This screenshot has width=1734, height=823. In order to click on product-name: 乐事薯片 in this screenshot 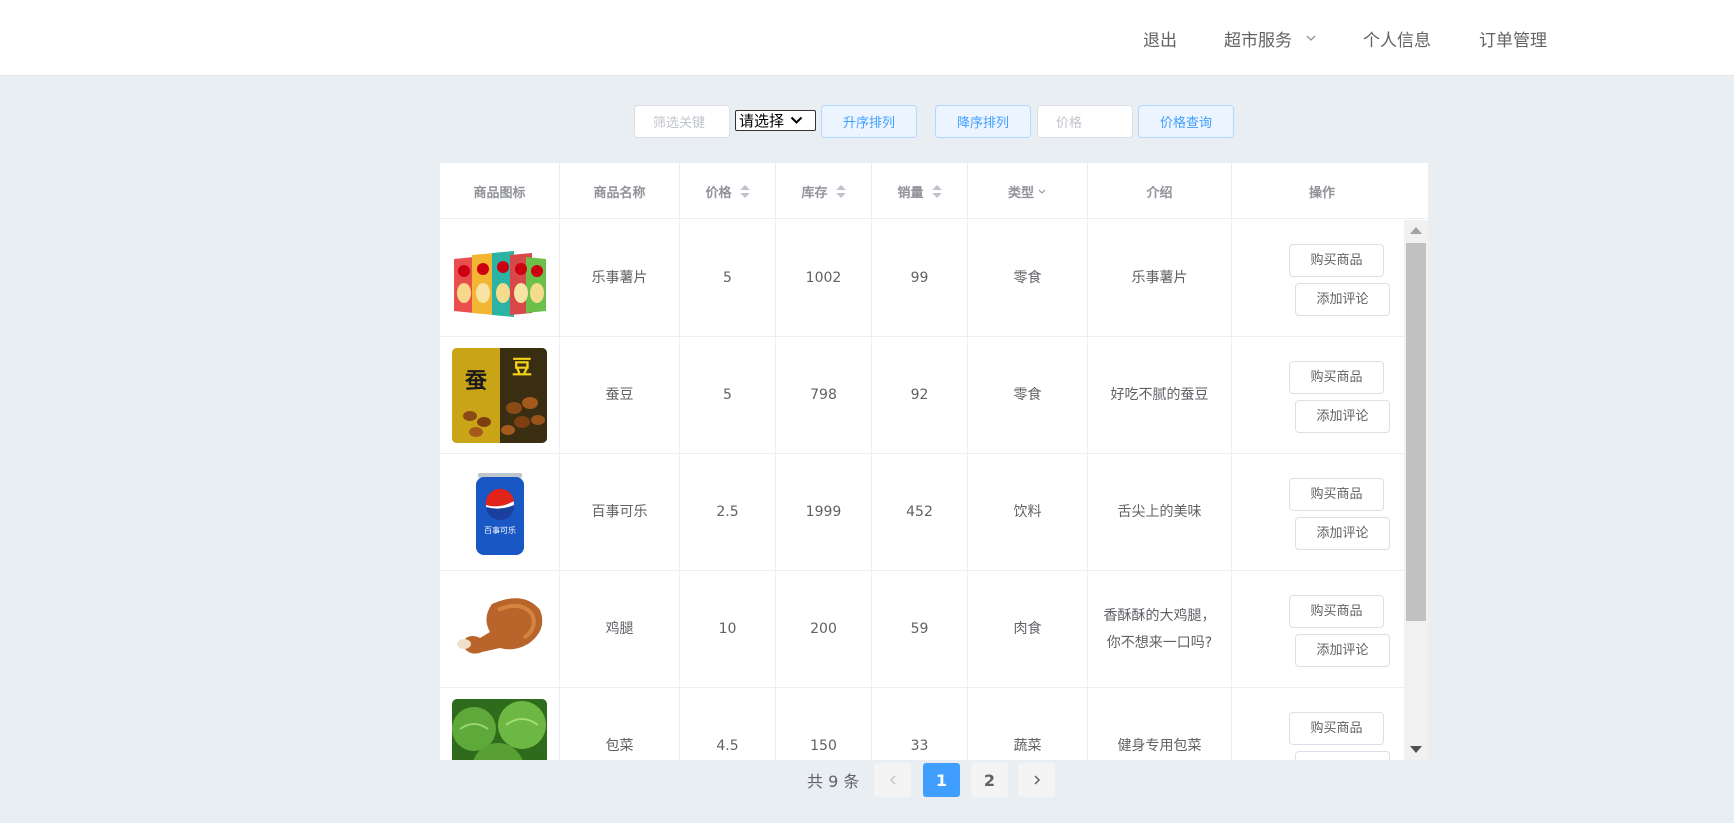, I will do `click(619, 278)`.